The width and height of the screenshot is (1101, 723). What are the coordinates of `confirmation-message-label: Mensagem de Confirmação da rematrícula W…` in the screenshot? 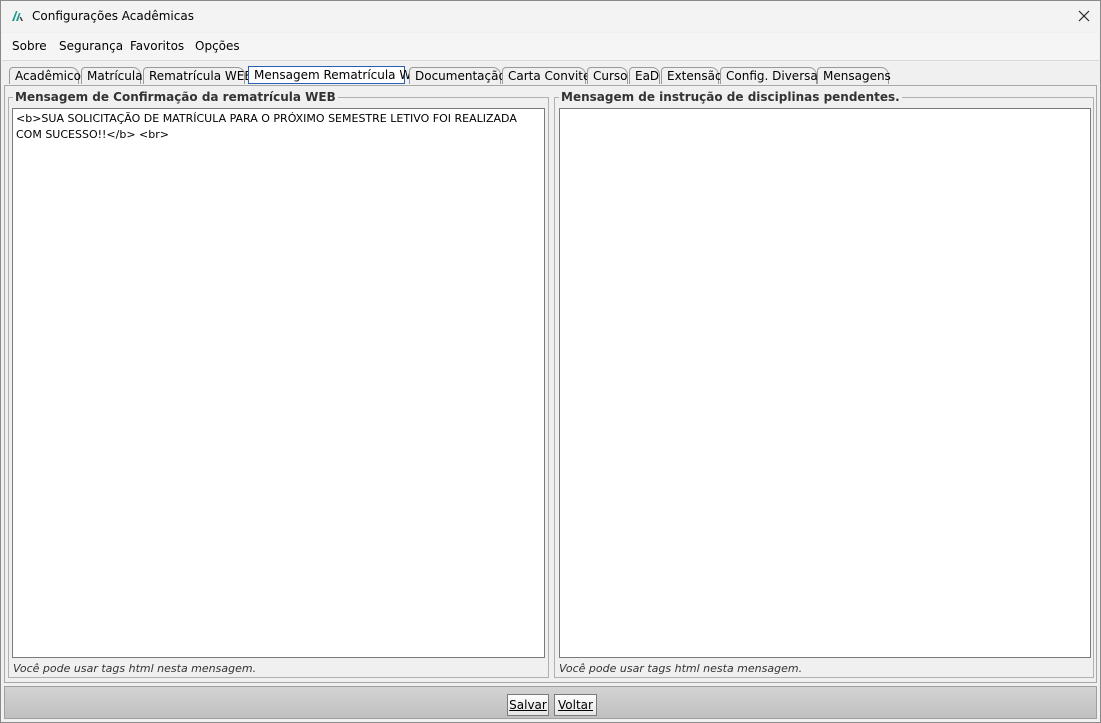 It's located at (175, 97).